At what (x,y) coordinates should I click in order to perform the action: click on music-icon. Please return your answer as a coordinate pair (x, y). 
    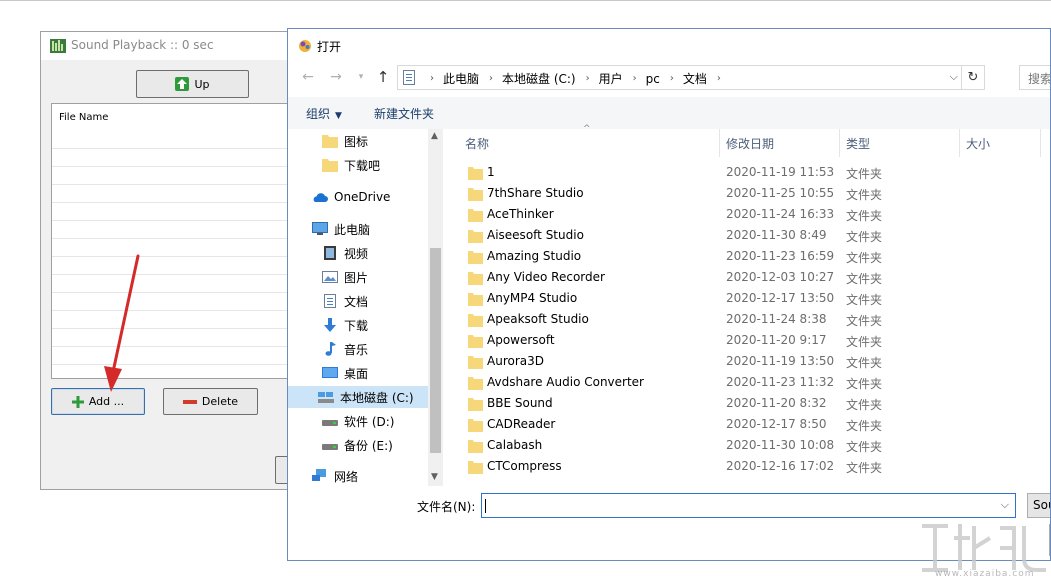
    Looking at the image, I should click on (330, 349).